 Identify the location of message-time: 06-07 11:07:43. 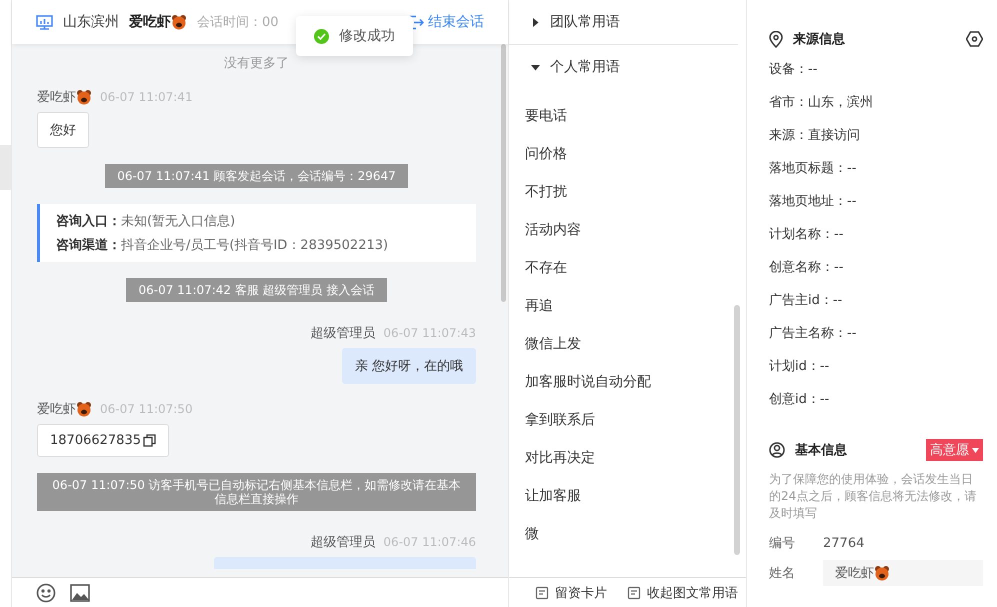
(429, 333).